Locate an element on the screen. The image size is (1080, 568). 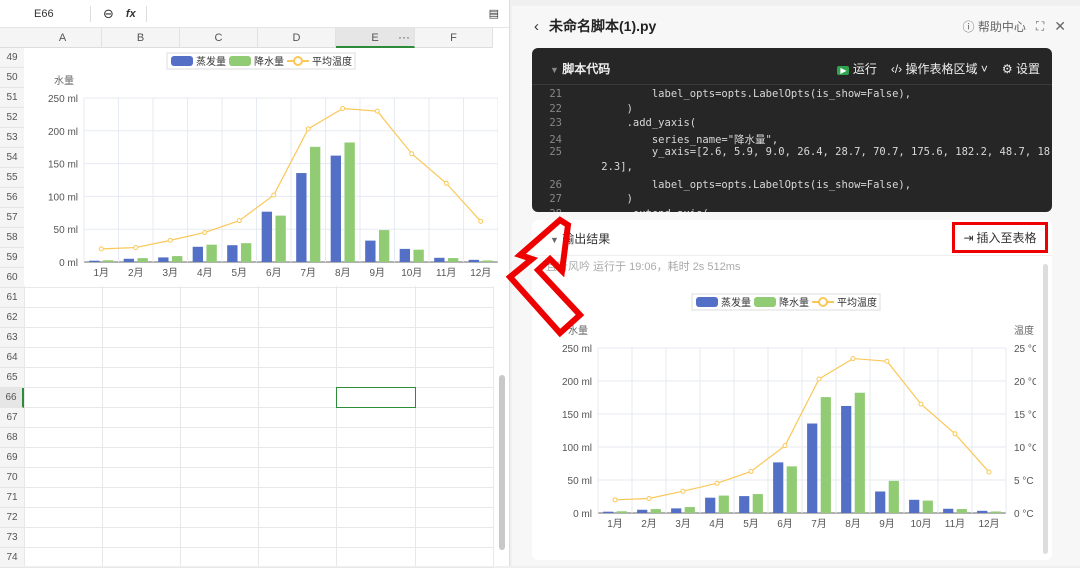
row-header-50: 50 is located at coordinates (12, 78).